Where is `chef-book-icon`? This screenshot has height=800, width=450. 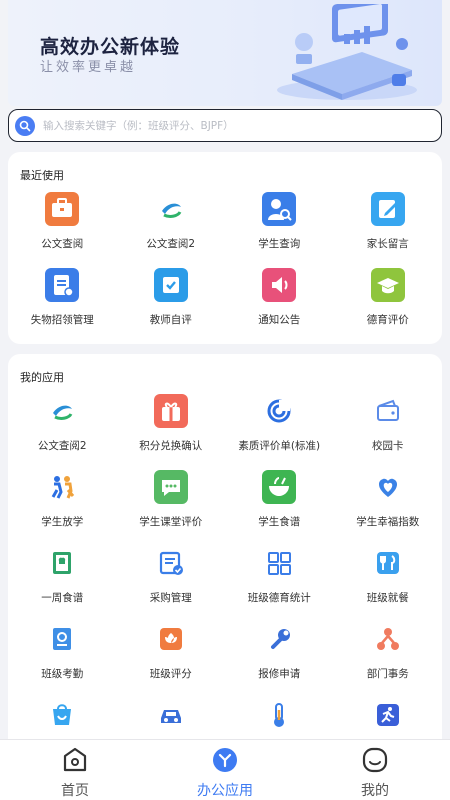
chef-book-icon is located at coordinates (62, 563).